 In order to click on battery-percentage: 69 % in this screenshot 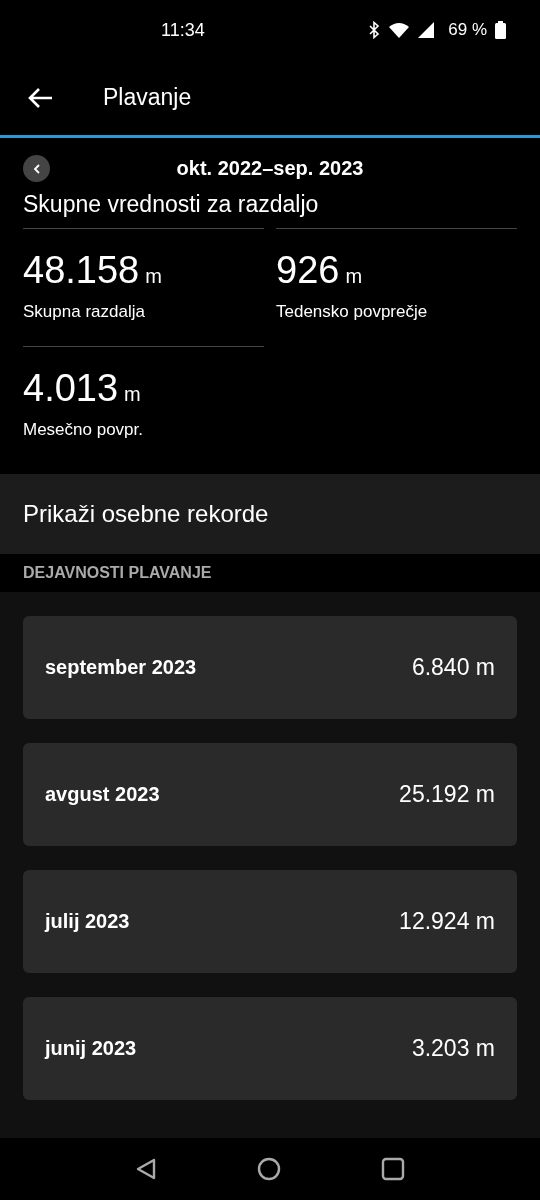, I will do `click(467, 30)`.